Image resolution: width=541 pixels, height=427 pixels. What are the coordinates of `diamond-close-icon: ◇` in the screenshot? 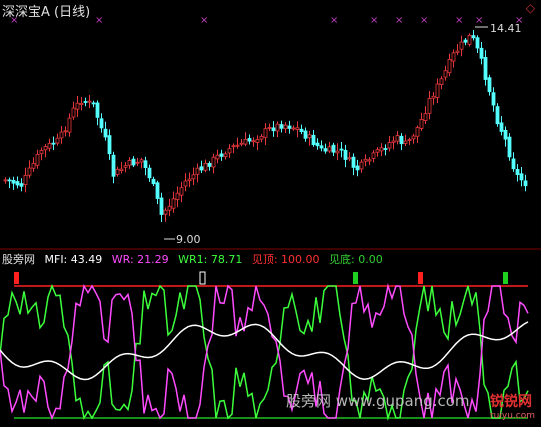 It's located at (530, 8).